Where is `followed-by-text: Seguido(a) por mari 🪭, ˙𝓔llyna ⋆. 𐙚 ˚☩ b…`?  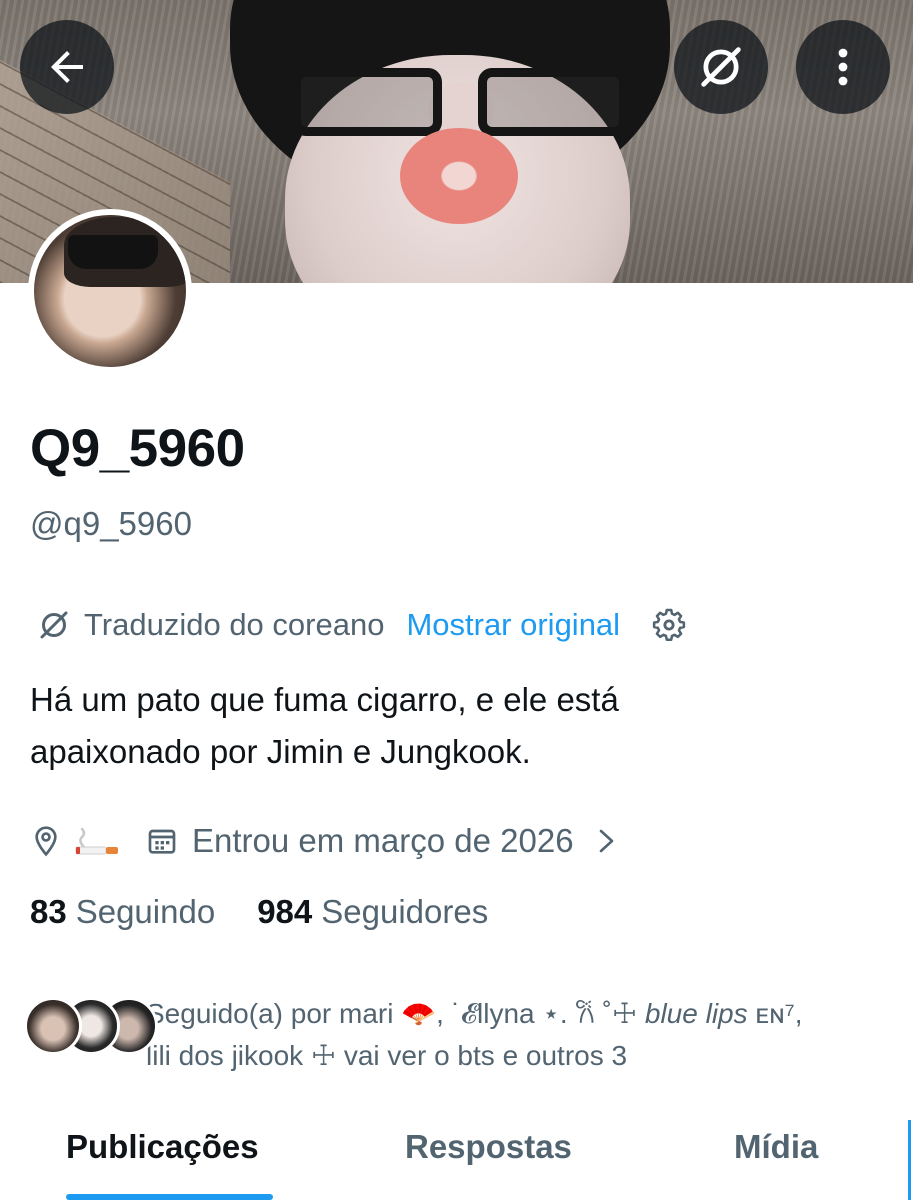 followed-by-text: Seguido(a) por mari 🪭, ˙𝓔llyna ⋆. 𐙚 ˚☩ b… is located at coordinates (526, 1035).